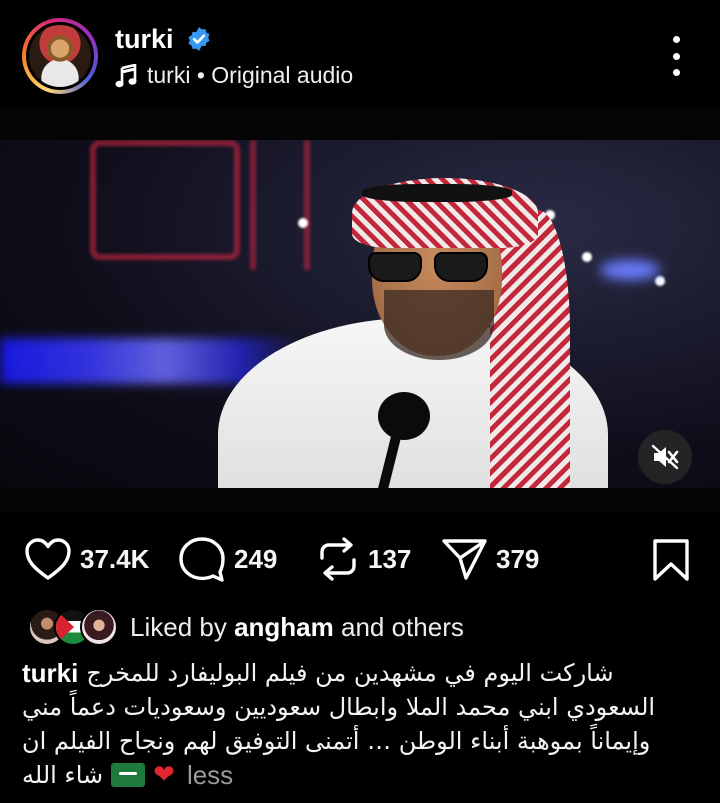 Image resolution: width=720 pixels, height=803 pixels. What do you see at coordinates (363, 559) in the screenshot?
I see `repost-button: 137` at bounding box center [363, 559].